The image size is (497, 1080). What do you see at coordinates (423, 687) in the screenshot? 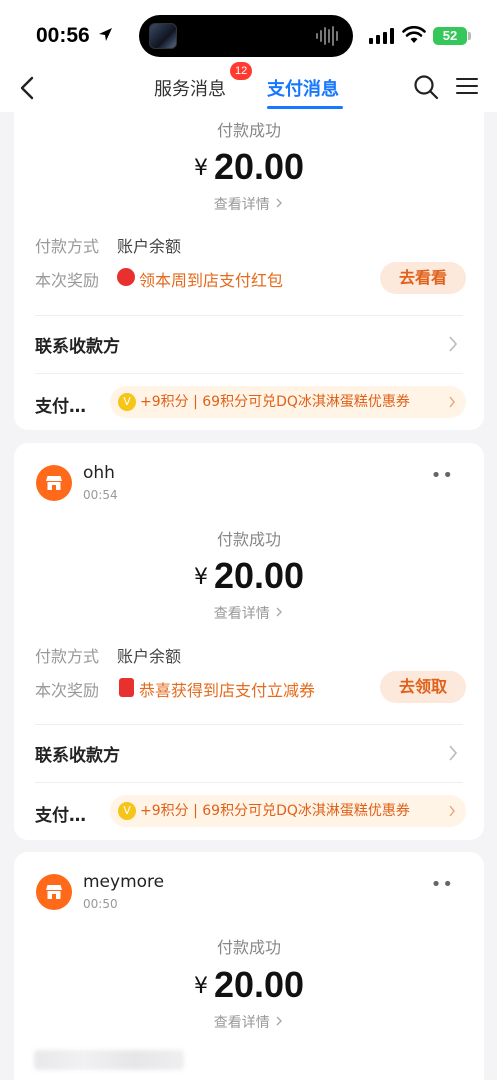
I see `claim-reward-button: 去领取` at bounding box center [423, 687].